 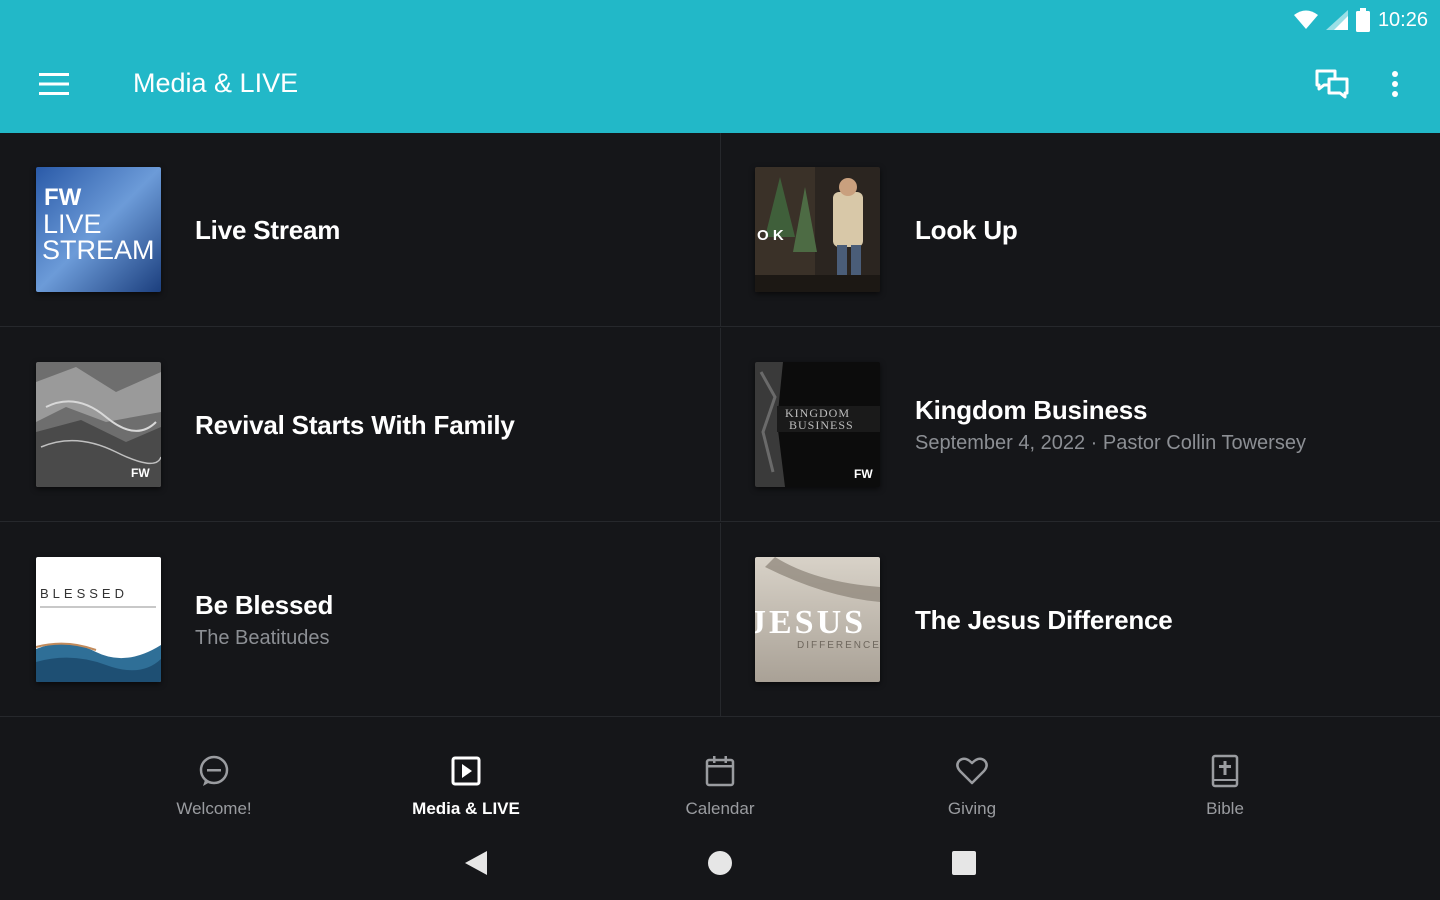 I want to click on nav-label: Welcome!, so click(x=214, y=808).